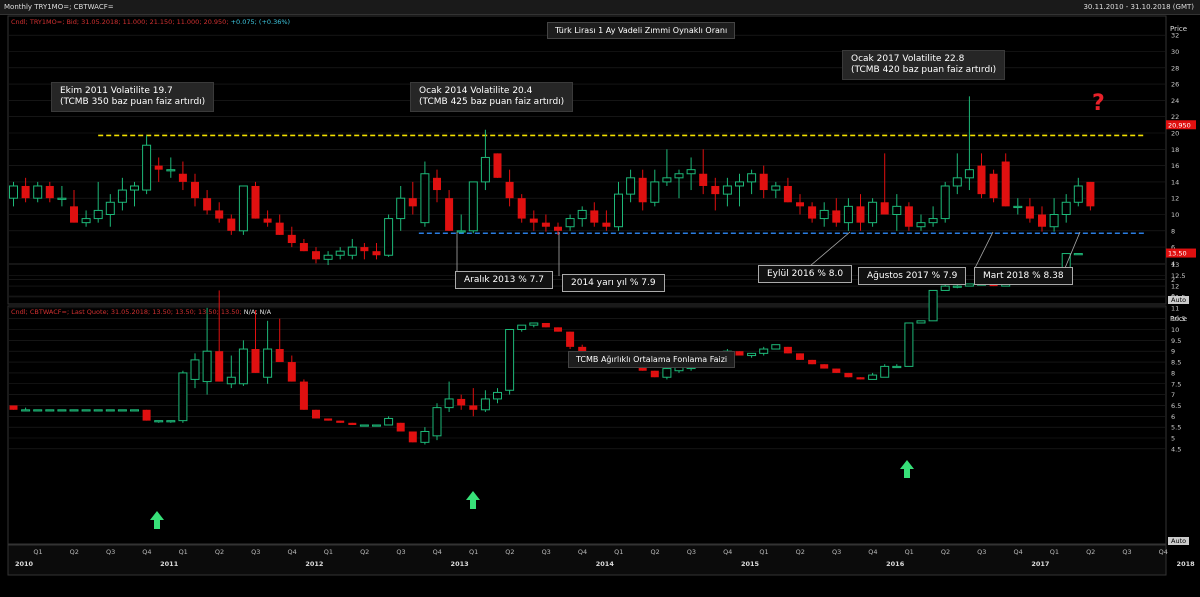 The height and width of the screenshot is (597, 1200). I want to click on year-label: 2012, so click(314, 564).